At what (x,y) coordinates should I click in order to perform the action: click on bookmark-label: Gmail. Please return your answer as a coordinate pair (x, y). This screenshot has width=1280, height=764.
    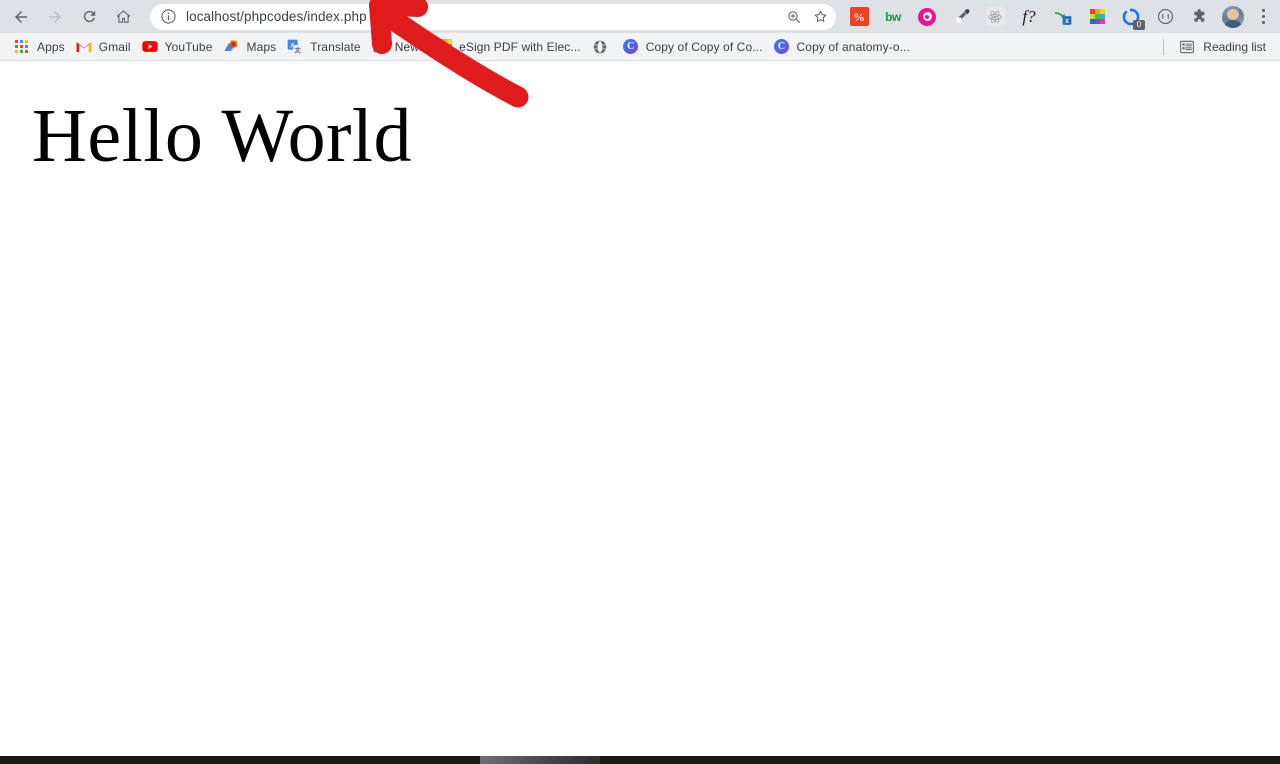
    Looking at the image, I should click on (114, 46).